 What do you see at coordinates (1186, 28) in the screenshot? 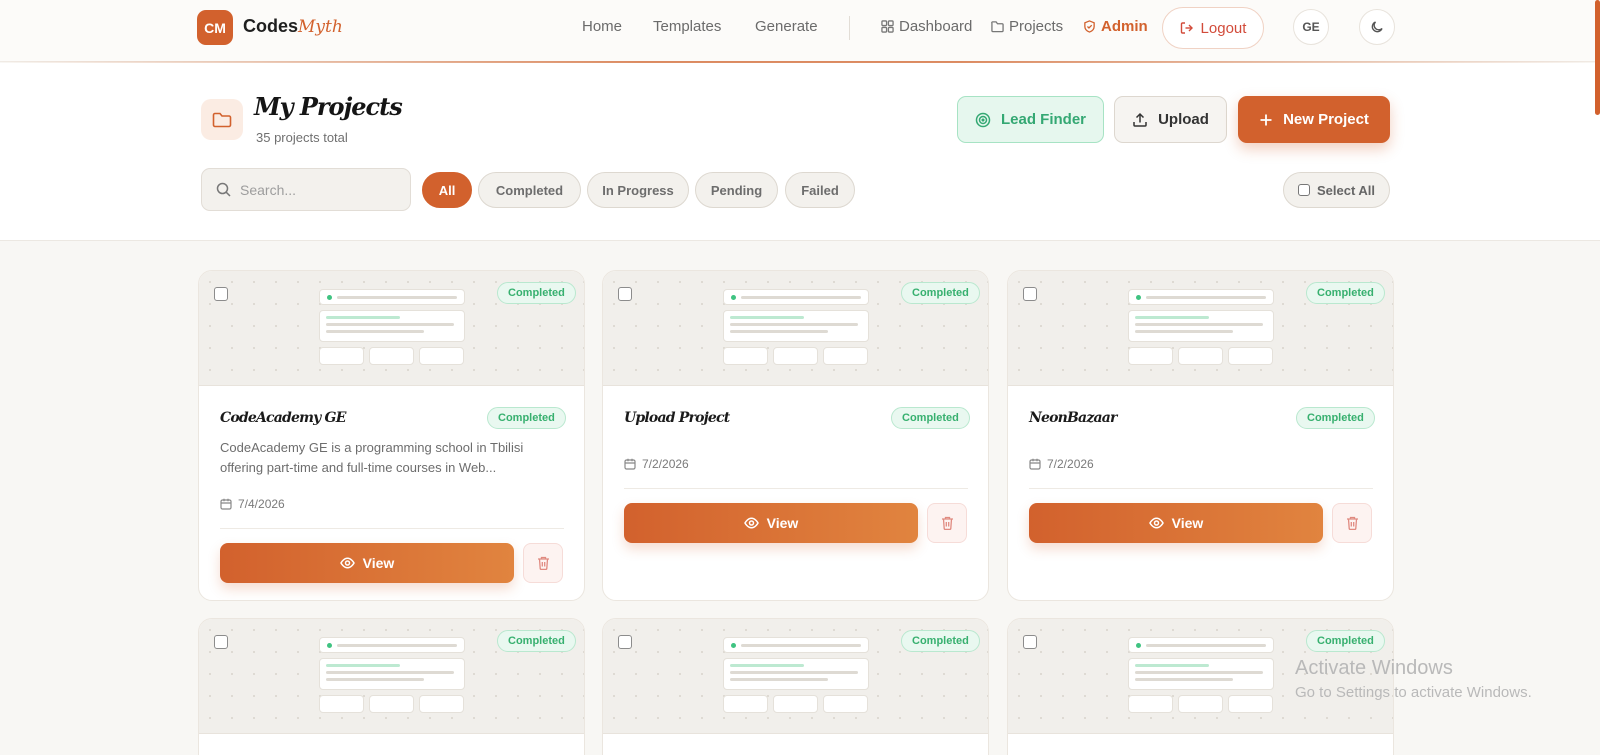
I see `logout-icon` at bounding box center [1186, 28].